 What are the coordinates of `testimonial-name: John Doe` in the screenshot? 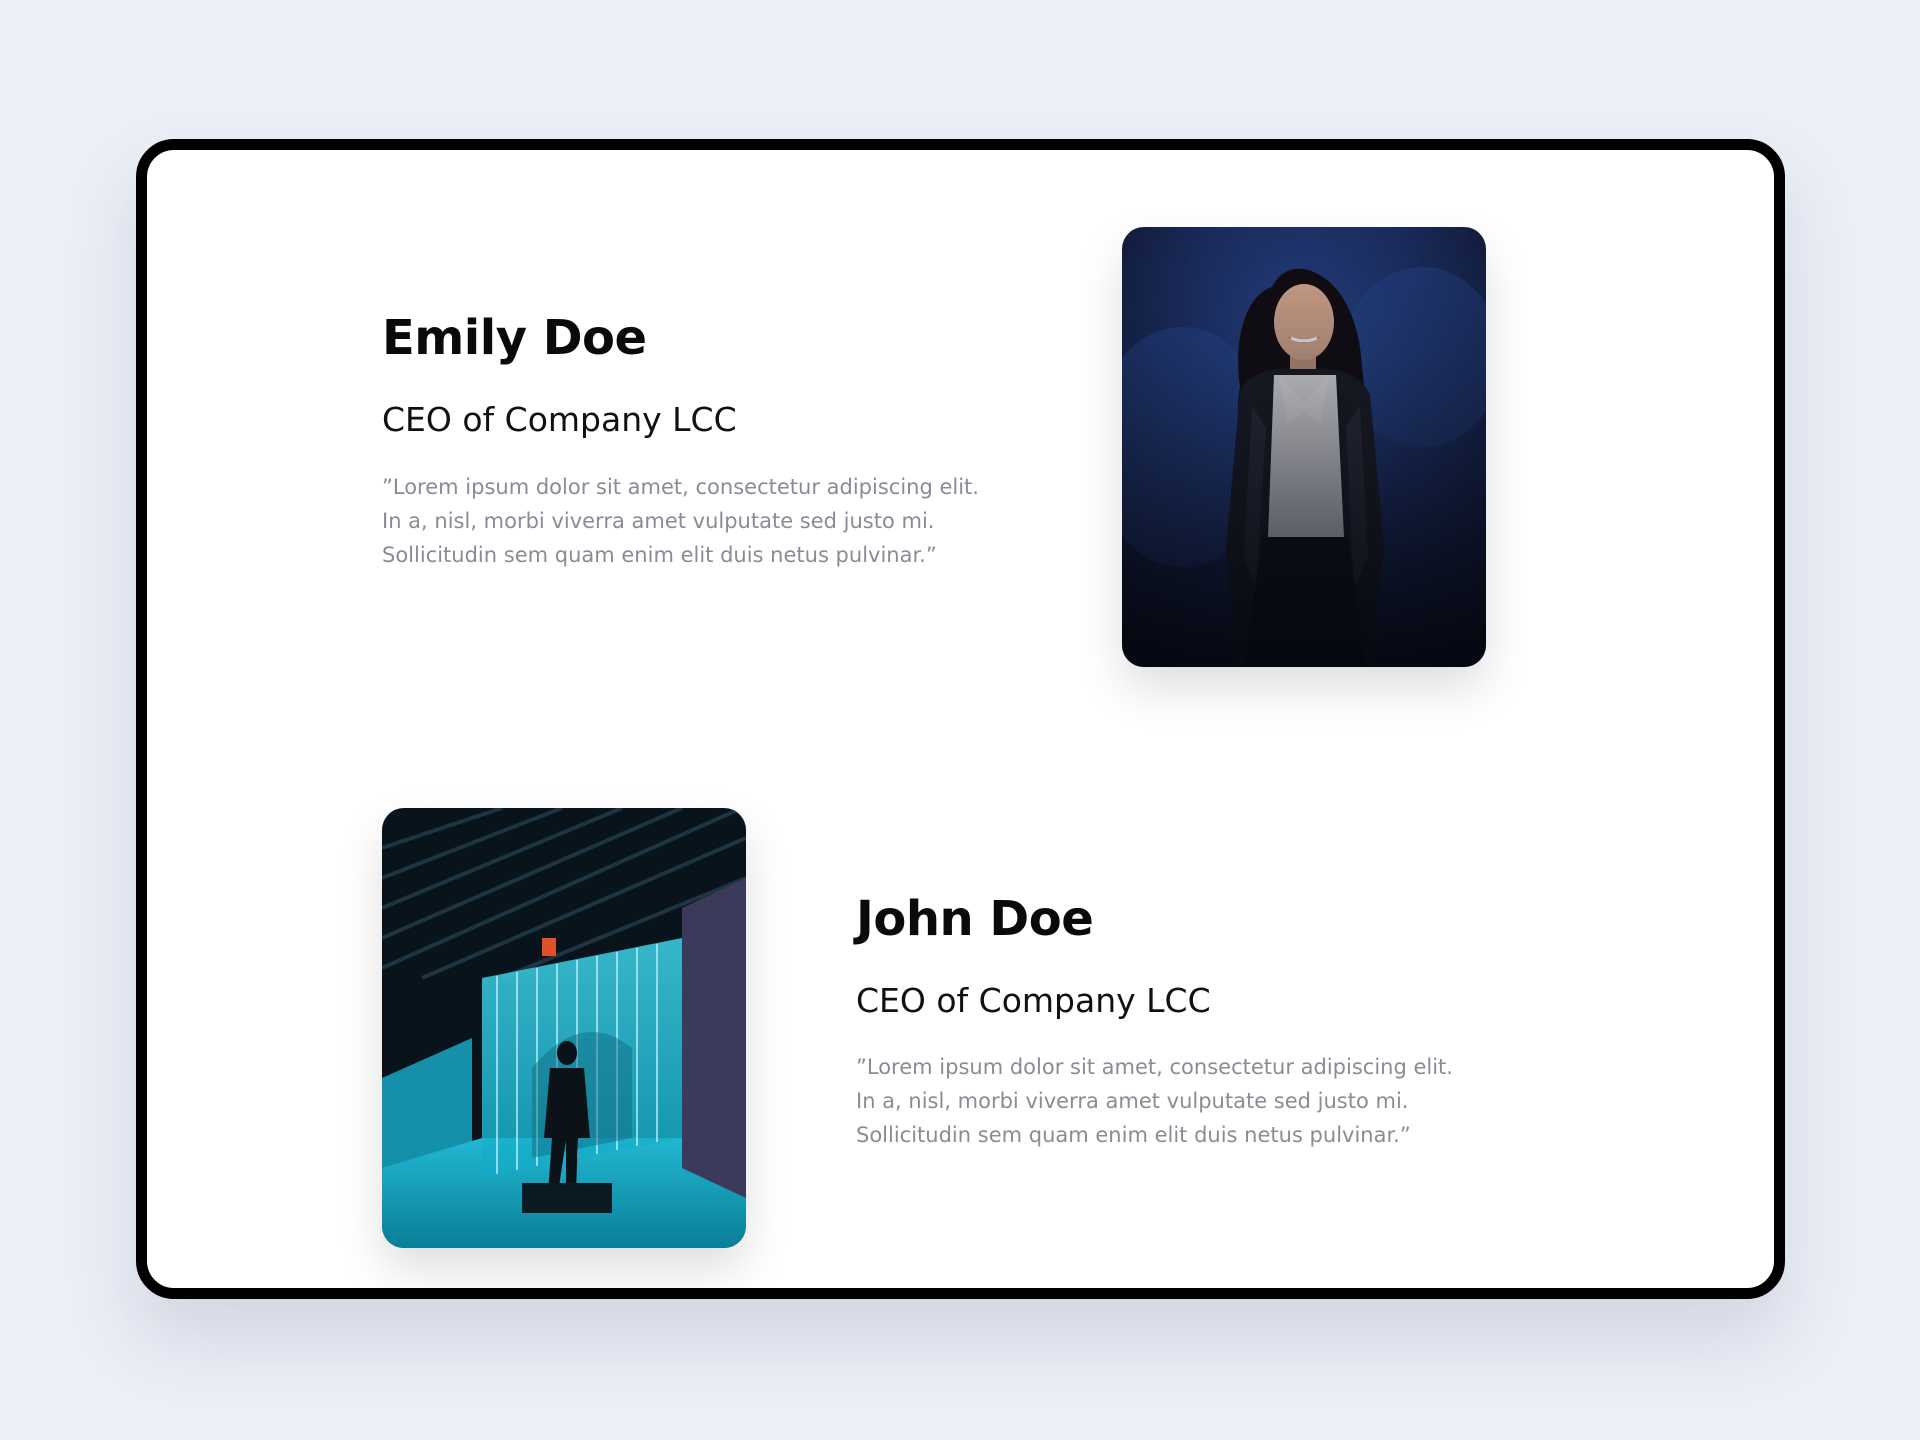 It's located at (975, 919).